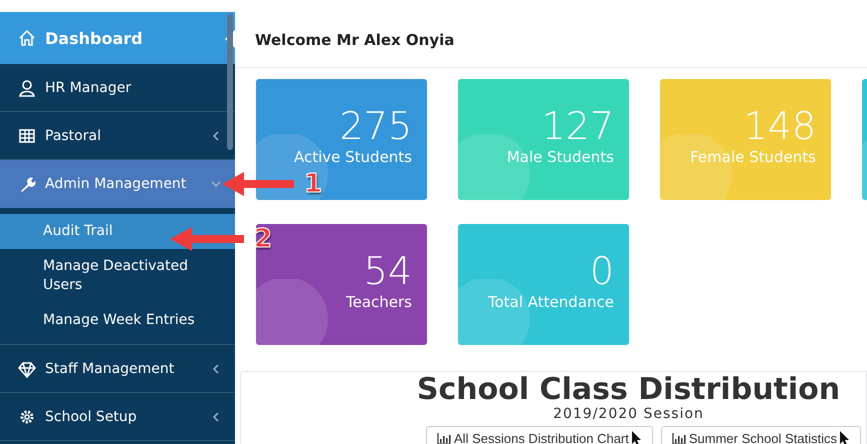 This screenshot has width=867, height=444. Describe the element at coordinates (560, 157) in the screenshot. I see `stat-label: Male Students` at that location.